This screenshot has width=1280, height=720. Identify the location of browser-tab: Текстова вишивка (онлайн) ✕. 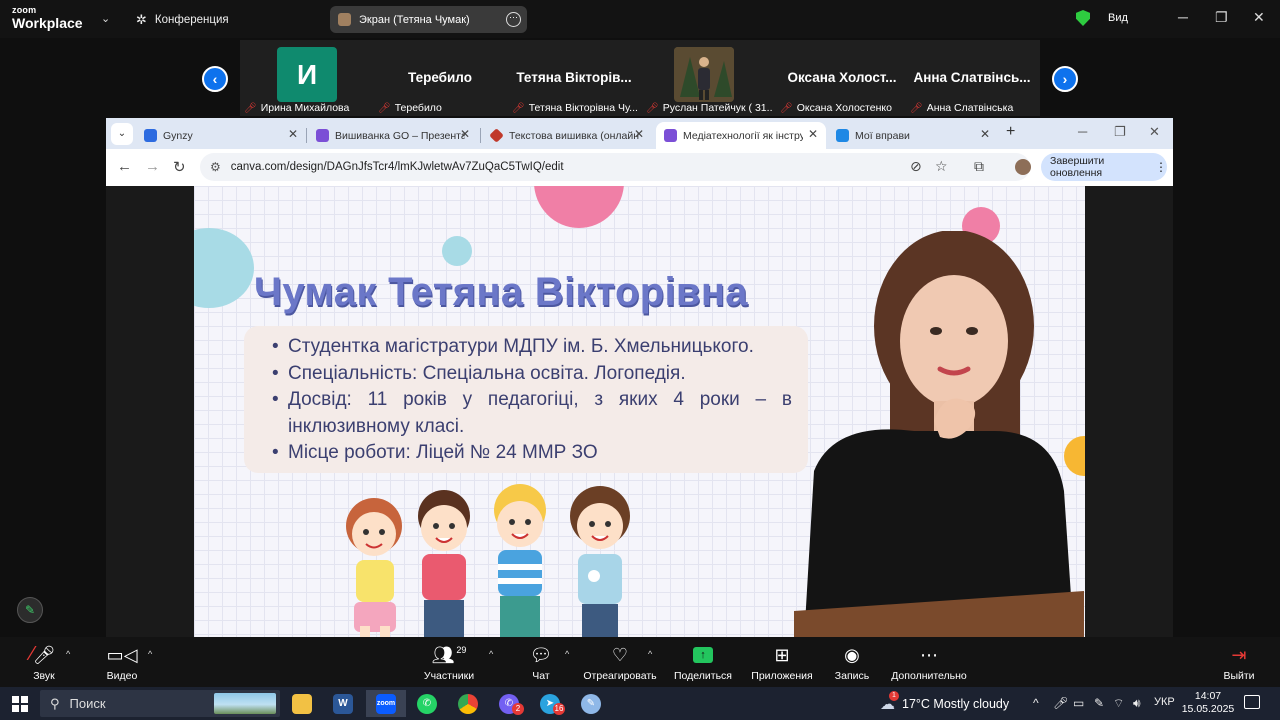
(567, 135).